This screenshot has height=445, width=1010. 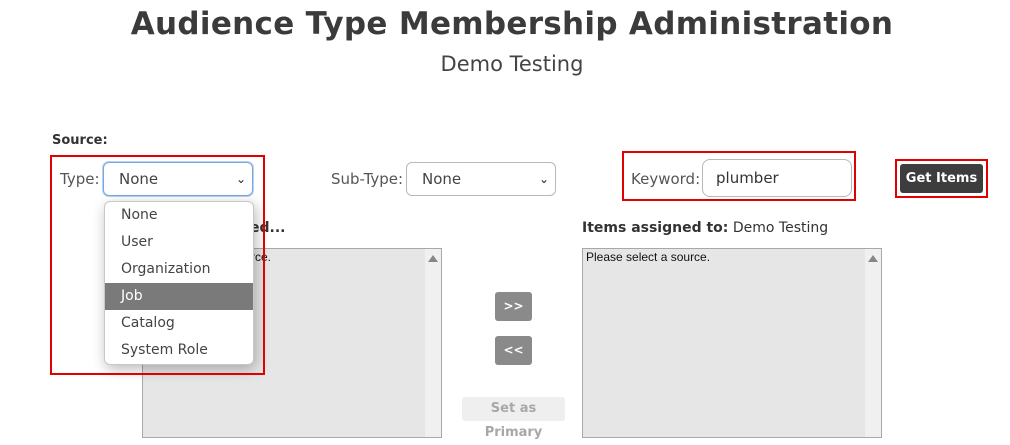 What do you see at coordinates (367, 179) in the screenshot?
I see `subtype-label: Sub-Type:` at bounding box center [367, 179].